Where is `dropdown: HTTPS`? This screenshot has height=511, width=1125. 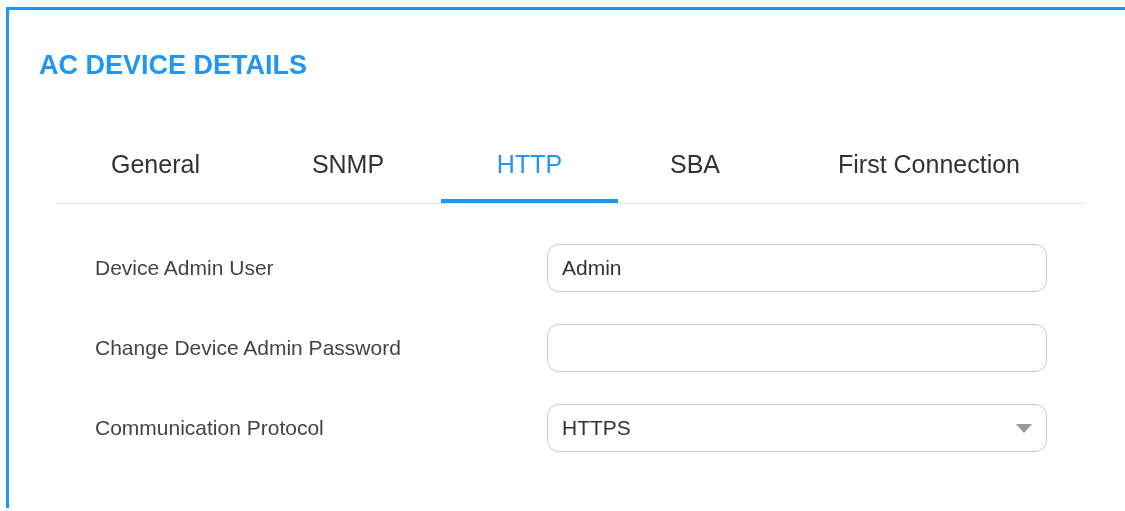 dropdown: HTTPS is located at coordinates (797, 428).